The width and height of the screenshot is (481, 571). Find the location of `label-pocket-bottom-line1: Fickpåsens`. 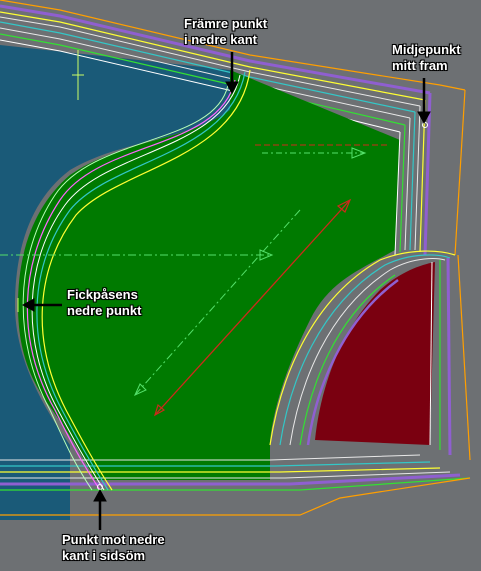

label-pocket-bottom-line1: Fickpåsens is located at coordinates (102, 294).